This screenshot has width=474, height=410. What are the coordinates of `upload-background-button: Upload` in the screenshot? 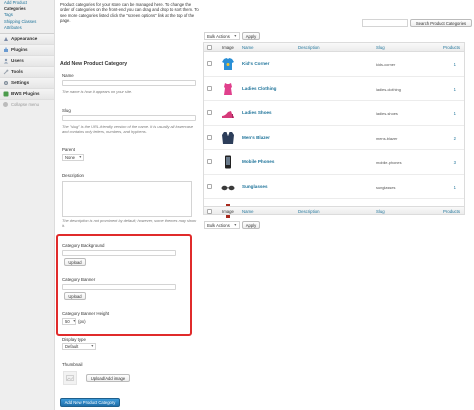 It's located at (75, 262).